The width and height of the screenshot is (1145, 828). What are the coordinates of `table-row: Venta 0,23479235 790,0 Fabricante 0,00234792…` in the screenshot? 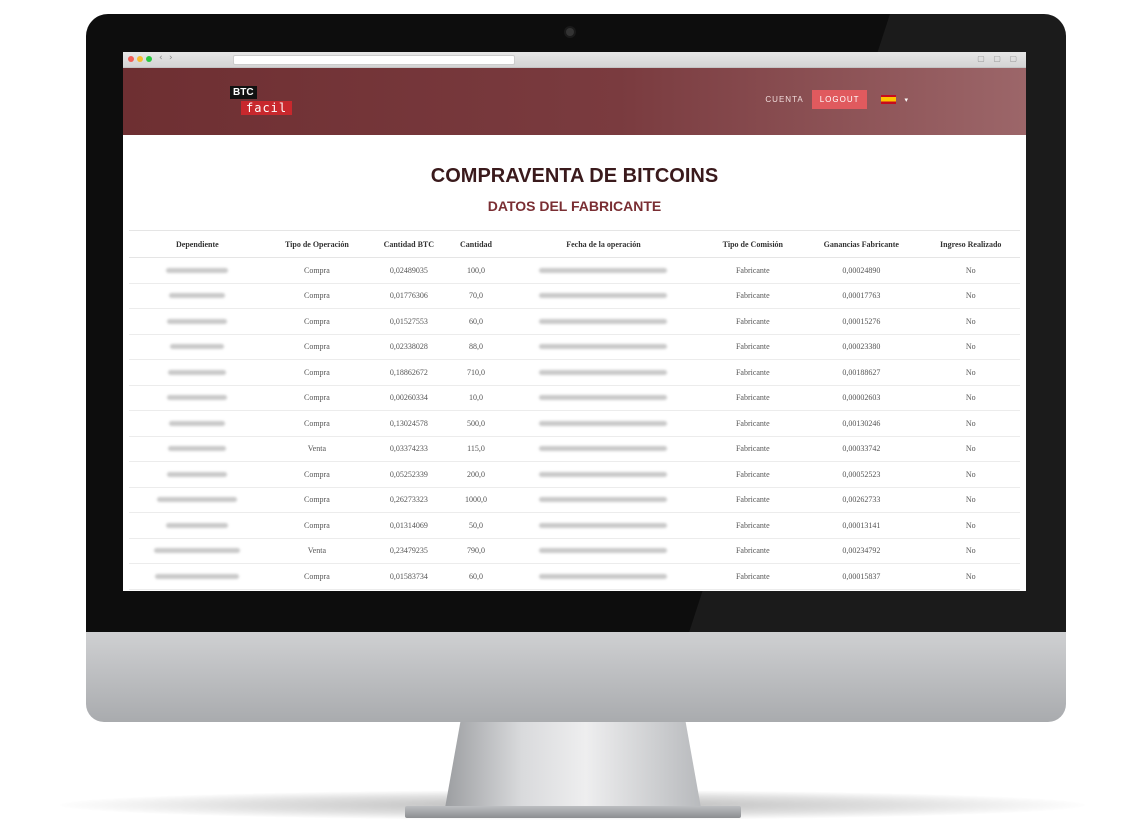 It's located at (574, 551).